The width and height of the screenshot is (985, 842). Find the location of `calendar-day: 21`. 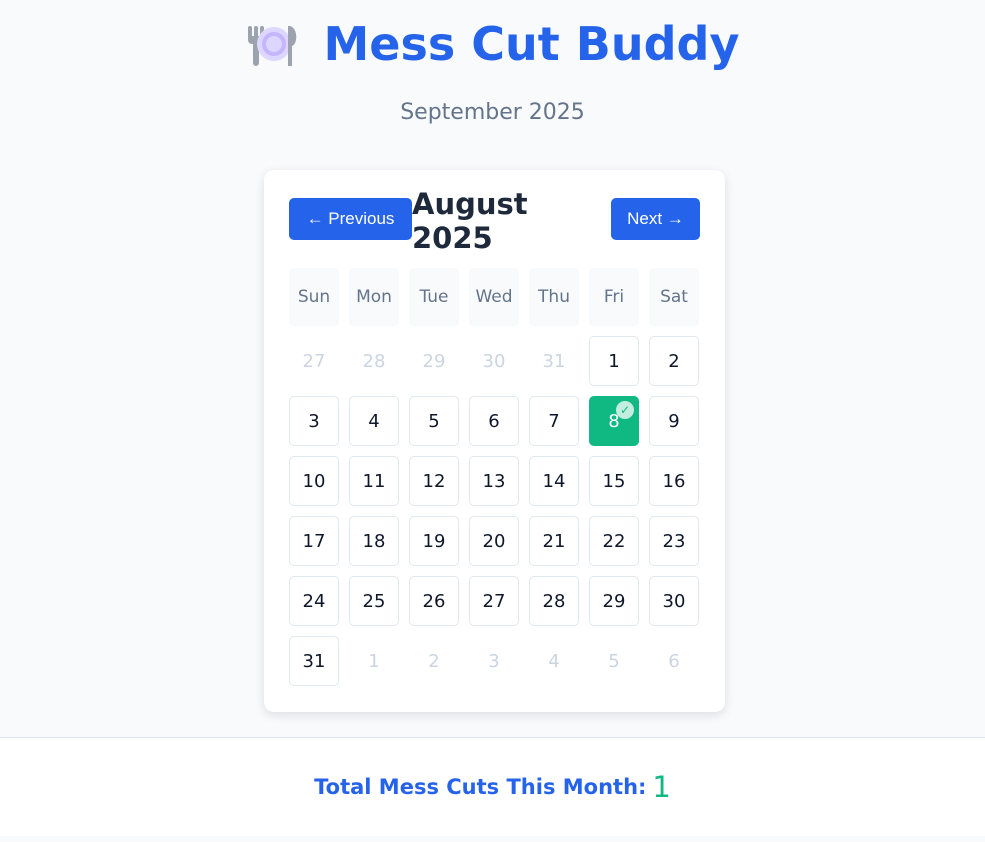

calendar-day: 21 is located at coordinates (554, 541).